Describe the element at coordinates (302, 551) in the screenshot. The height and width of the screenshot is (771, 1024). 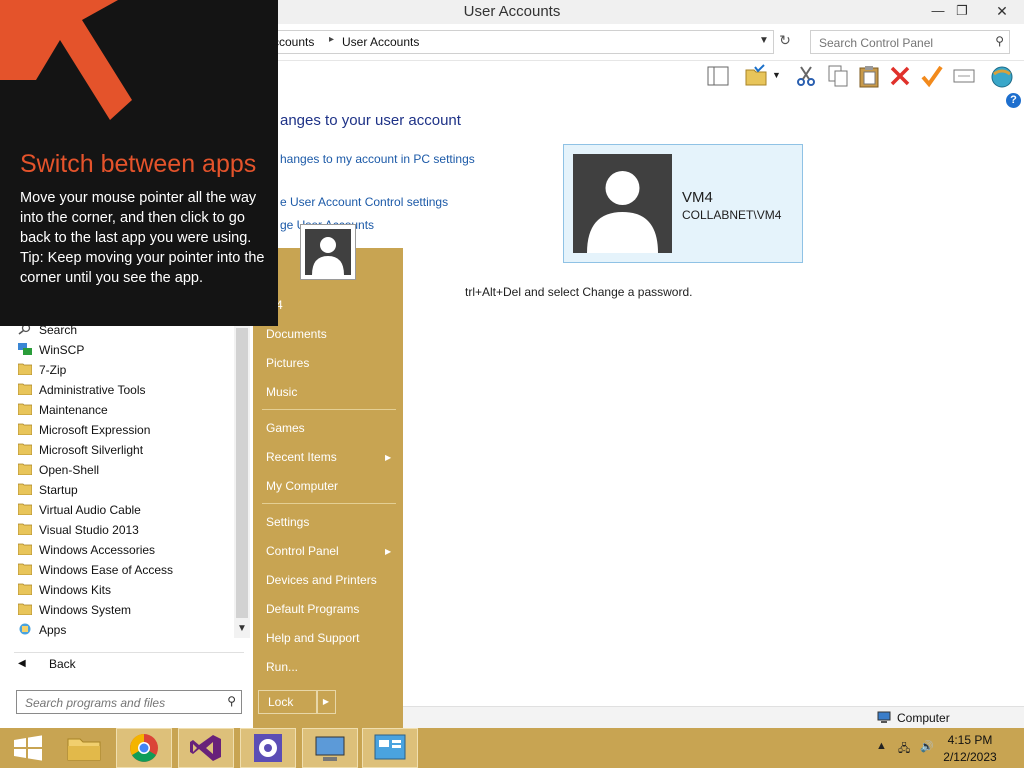
I see `start-control-panel: Control Panel` at that location.